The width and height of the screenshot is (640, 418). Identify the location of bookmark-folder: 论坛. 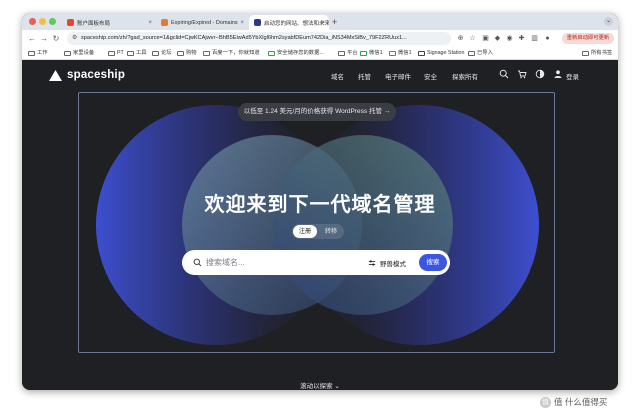
(162, 53).